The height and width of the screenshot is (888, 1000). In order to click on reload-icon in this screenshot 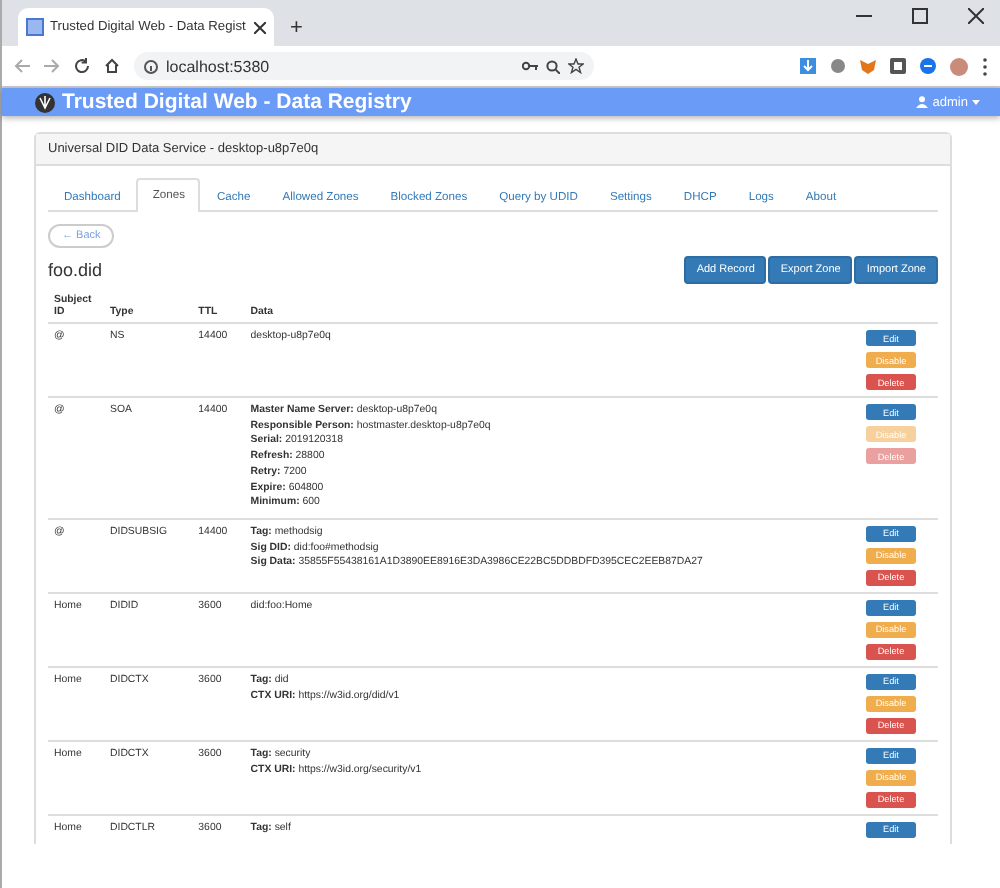, I will do `click(82, 66)`.